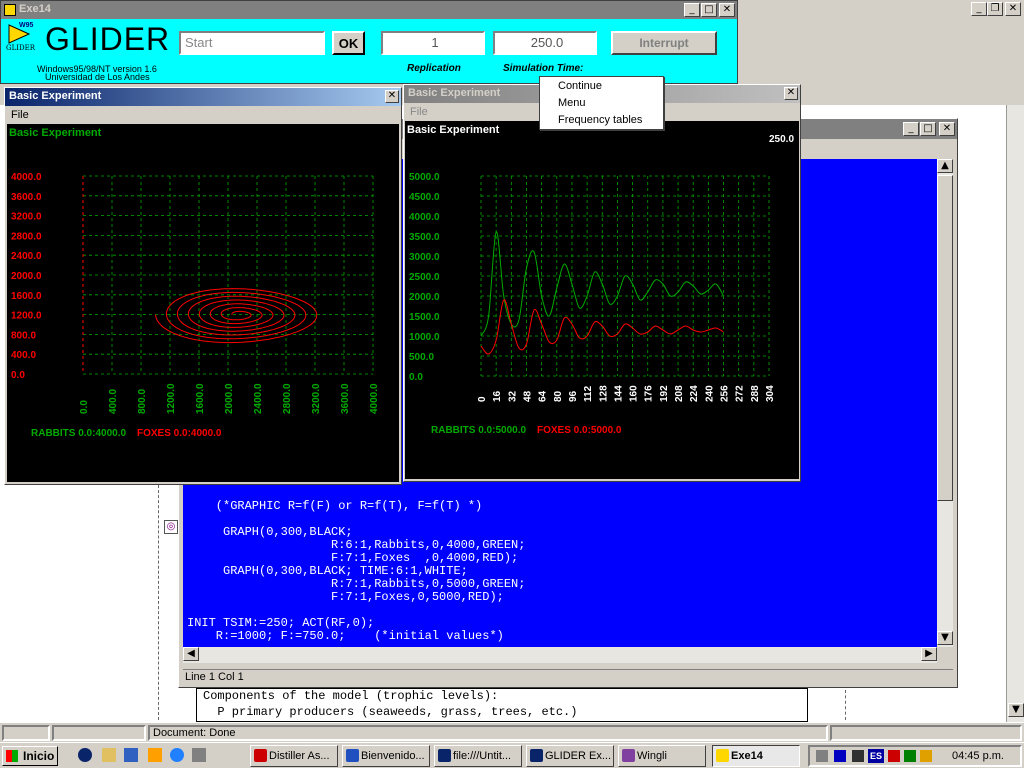  What do you see at coordinates (652, 756) in the screenshot?
I see `taskbar-label: Wingli` at bounding box center [652, 756].